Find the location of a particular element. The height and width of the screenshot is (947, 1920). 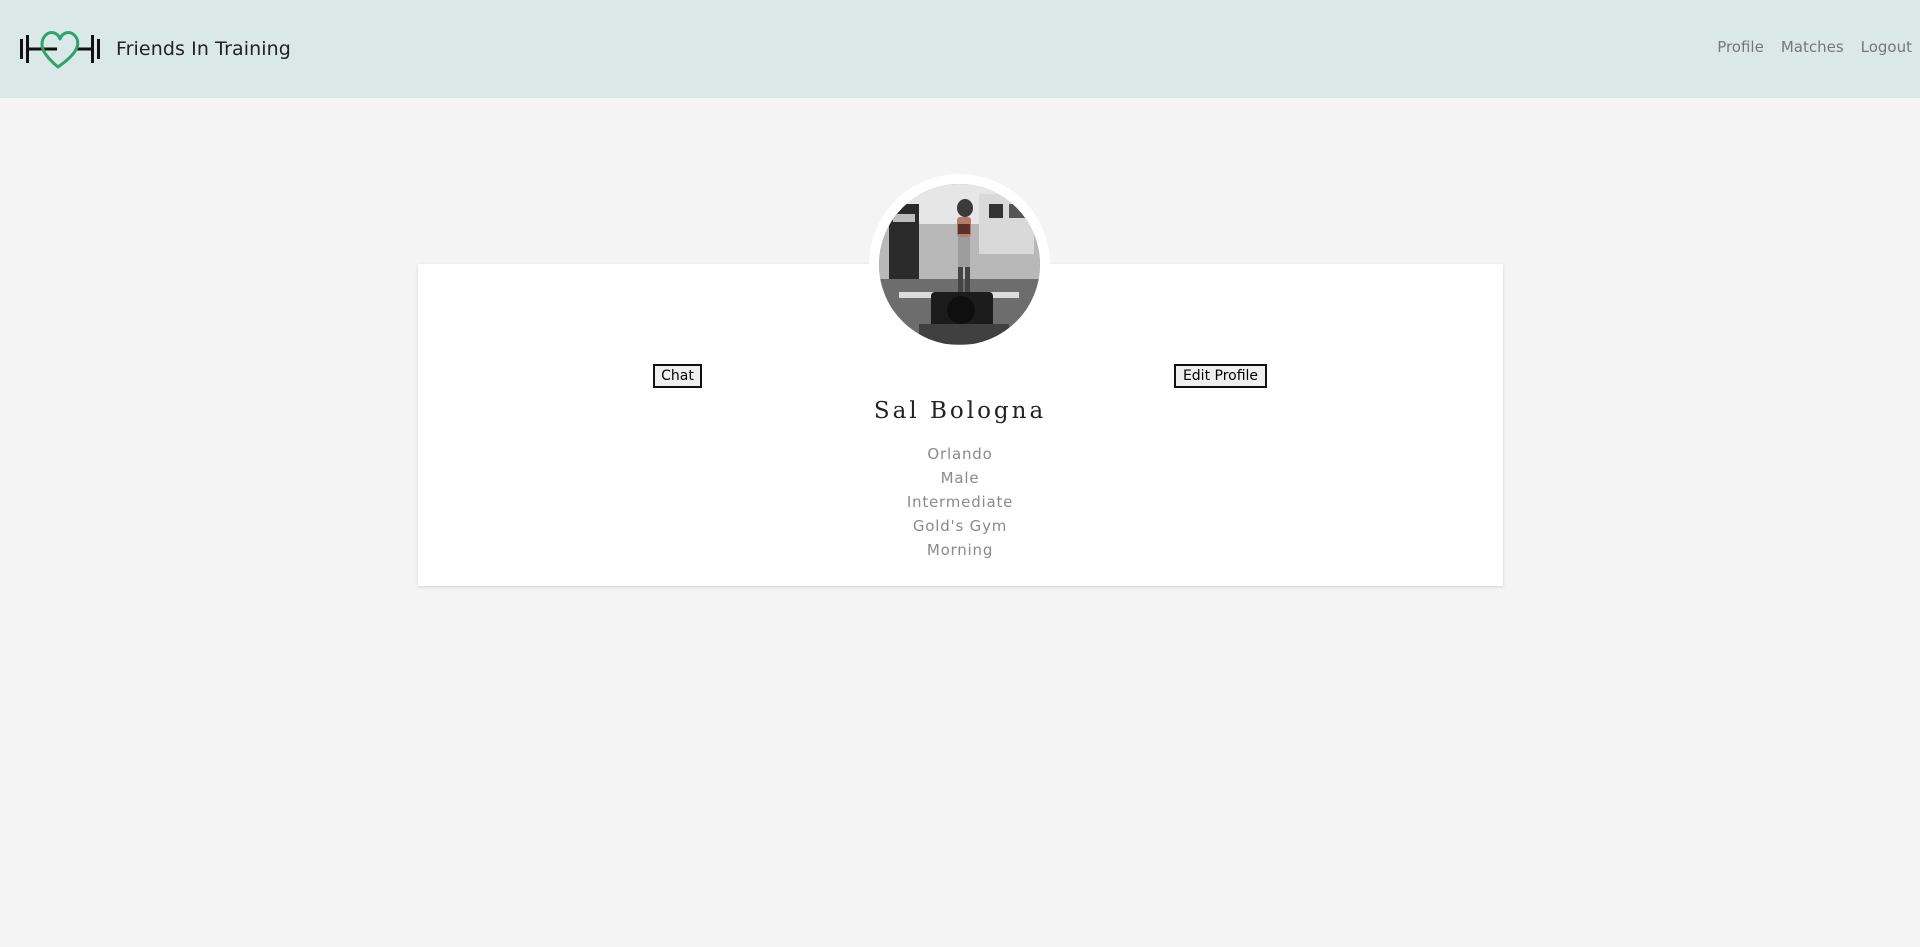

brand-link: Friends In Training is located at coordinates (154, 49).